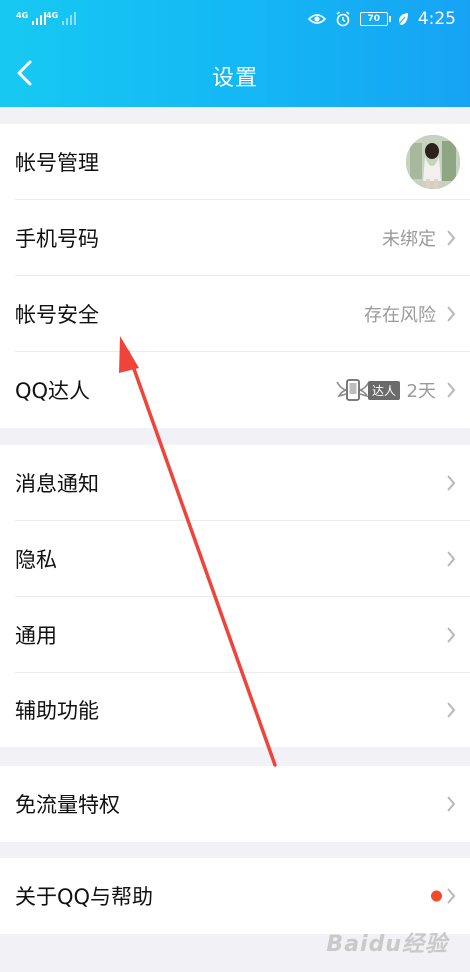  What do you see at coordinates (436, 896) in the screenshot?
I see `notification-dot` at bounding box center [436, 896].